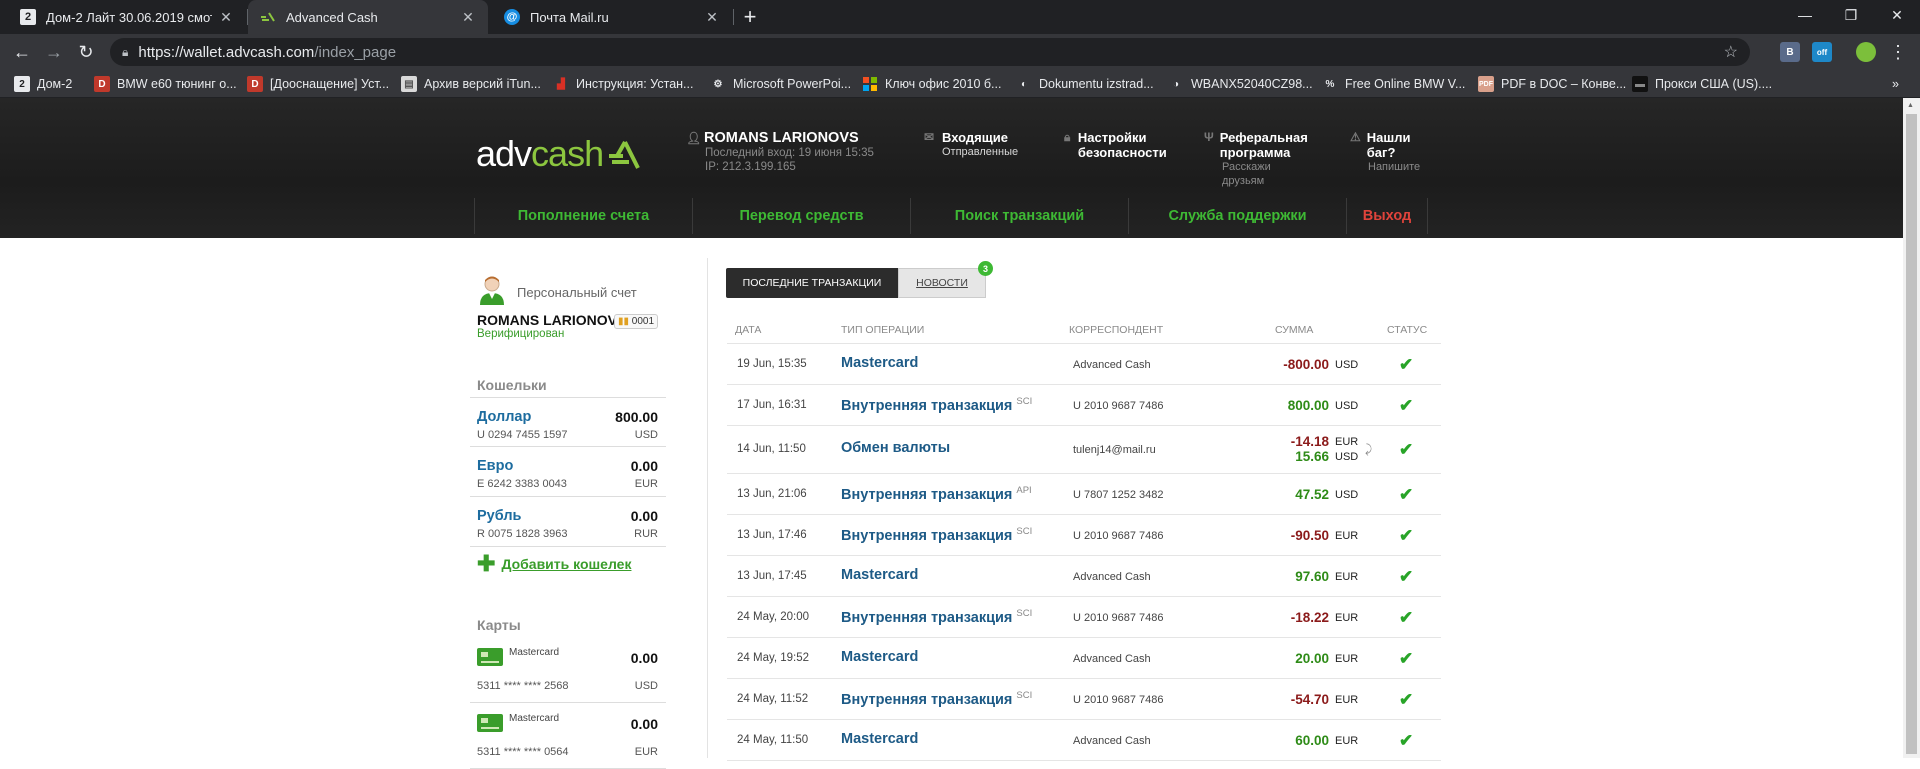 The width and height of the screenshot is (1920, 769). What do you see at coordinates (646, 484) in the screenshot?
I see `wallet-currency: EUR` at bounding box center [646, 484].